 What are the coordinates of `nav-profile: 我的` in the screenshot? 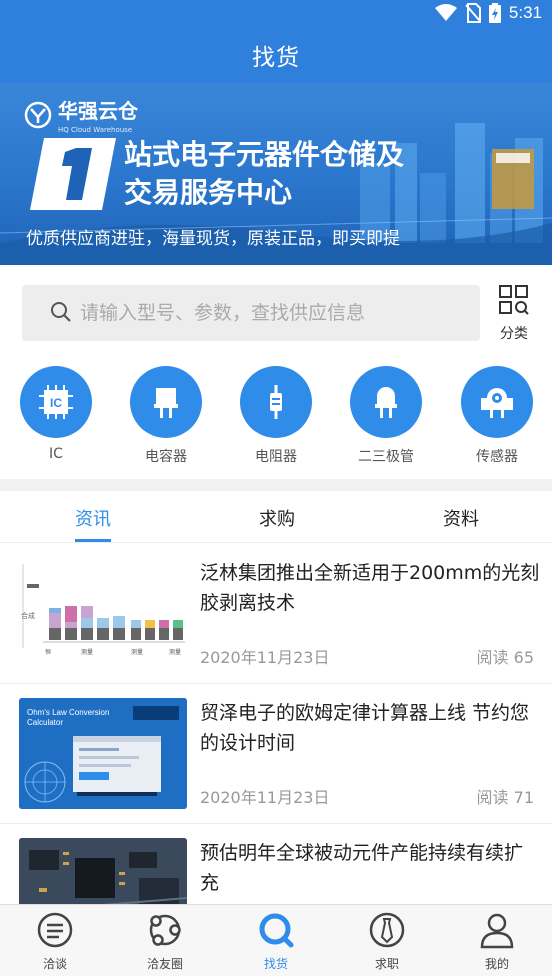 It's located at (497, 941).